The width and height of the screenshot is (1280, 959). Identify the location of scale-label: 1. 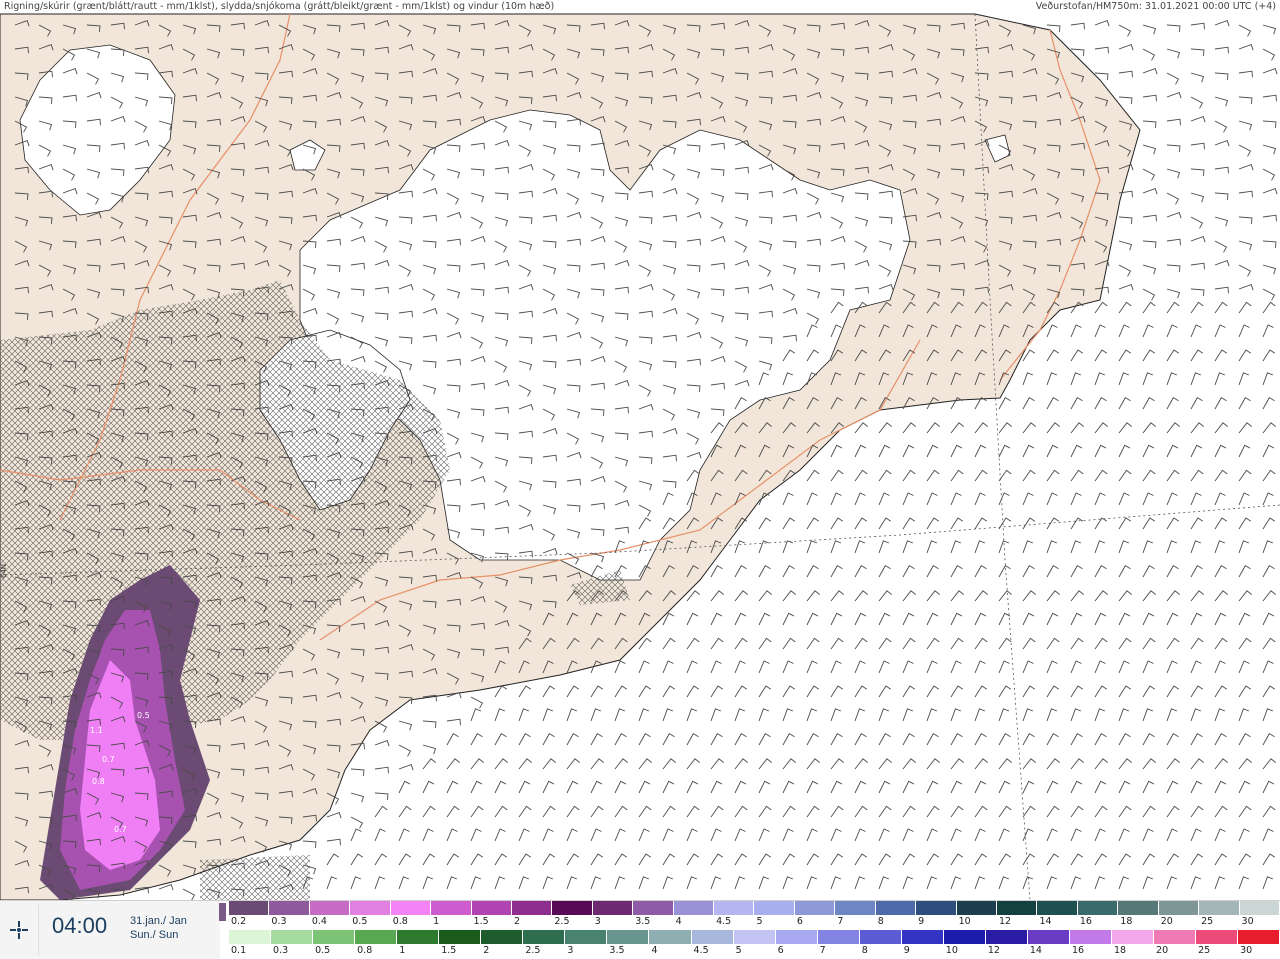
(436, 921).